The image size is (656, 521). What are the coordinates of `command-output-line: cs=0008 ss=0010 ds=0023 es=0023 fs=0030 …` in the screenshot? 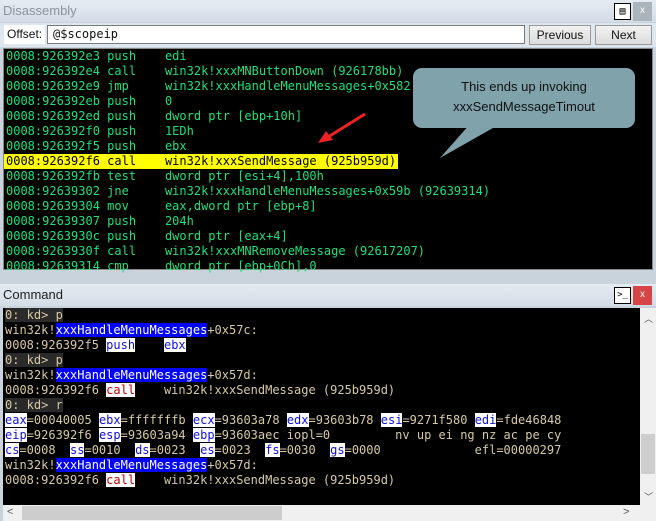 It's located at (321, 450).